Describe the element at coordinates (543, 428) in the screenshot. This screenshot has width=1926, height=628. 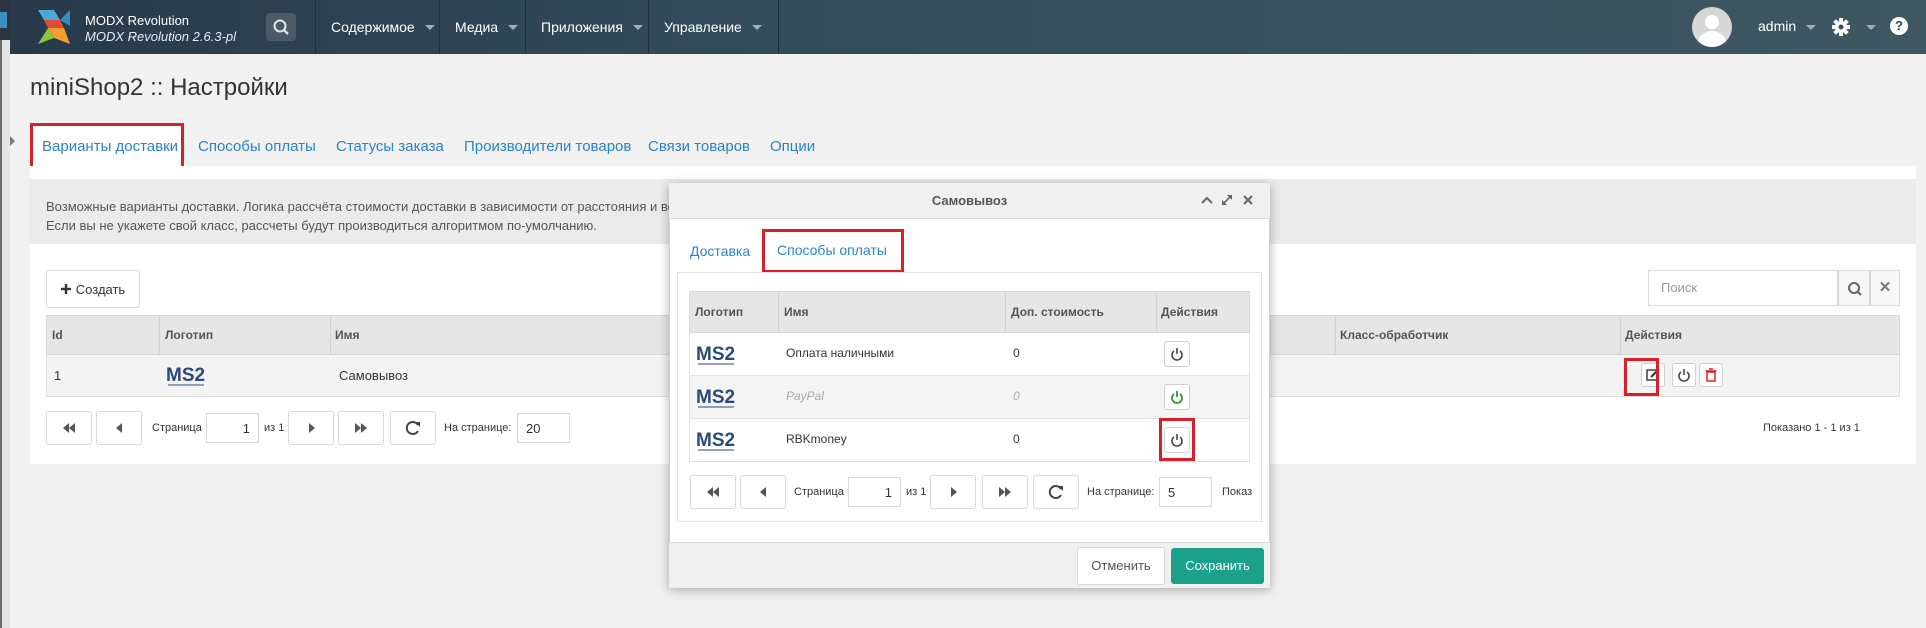
I see `per-page-input: 20` at that location.